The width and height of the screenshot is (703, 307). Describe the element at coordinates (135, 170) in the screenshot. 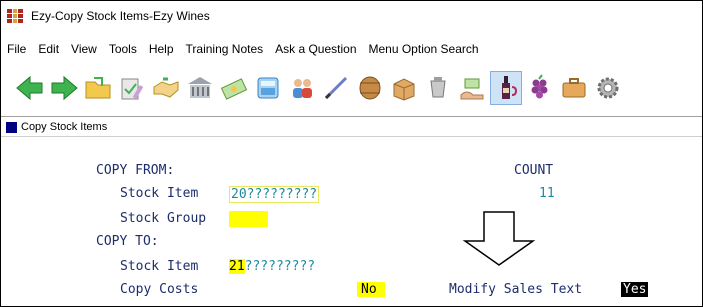

I see `copy-from-heading: COPY FROM:` at that location.